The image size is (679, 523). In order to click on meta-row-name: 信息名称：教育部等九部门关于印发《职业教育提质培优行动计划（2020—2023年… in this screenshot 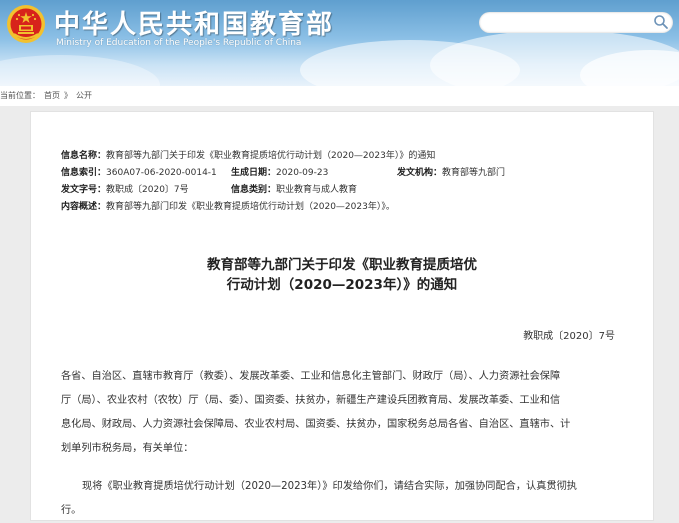, I will do `click(248, 154)`.